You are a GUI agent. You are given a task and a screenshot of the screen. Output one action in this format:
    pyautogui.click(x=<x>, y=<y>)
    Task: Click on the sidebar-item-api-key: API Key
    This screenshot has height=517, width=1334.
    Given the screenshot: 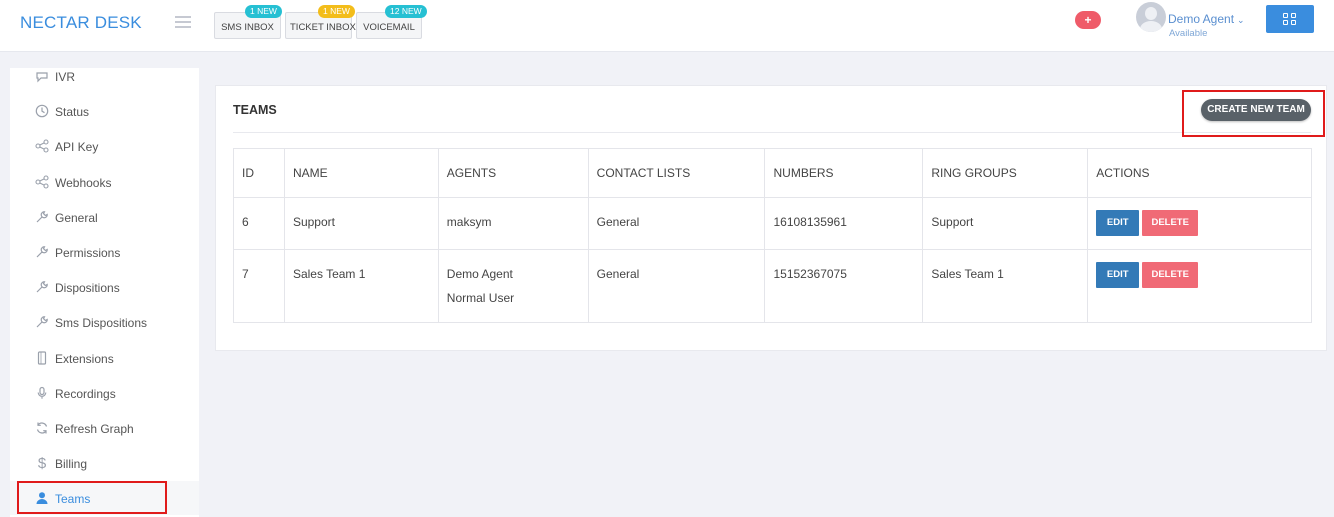 What is the action you would take?
    pyautogui.click(x=104, y=146)
    